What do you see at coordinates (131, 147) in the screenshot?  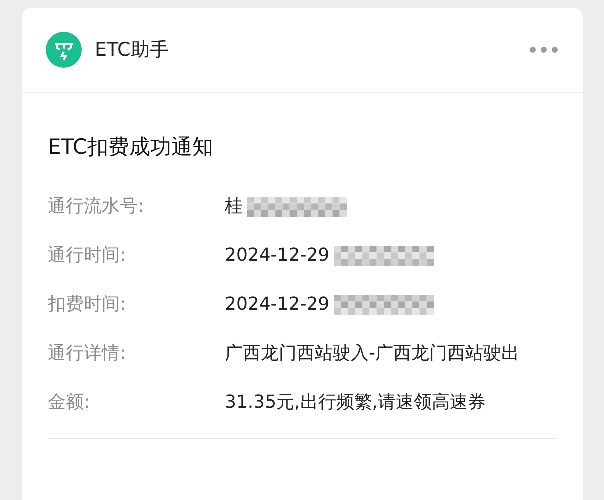 I see `message-title: ETC扣费成功通知` at bounding box center [131, 147].